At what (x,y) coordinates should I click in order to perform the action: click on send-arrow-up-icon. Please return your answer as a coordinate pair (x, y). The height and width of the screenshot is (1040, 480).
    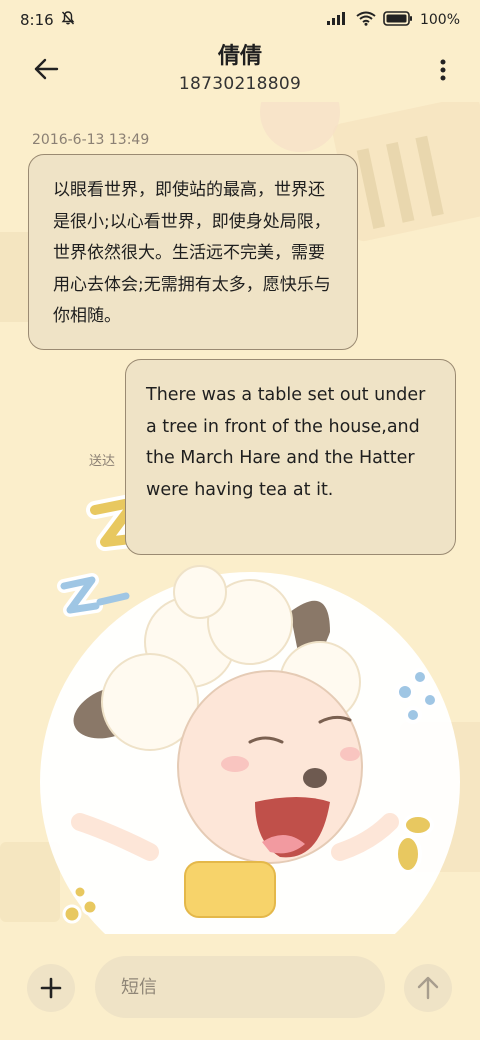
    Looking at the image, I should click on (428, 988).